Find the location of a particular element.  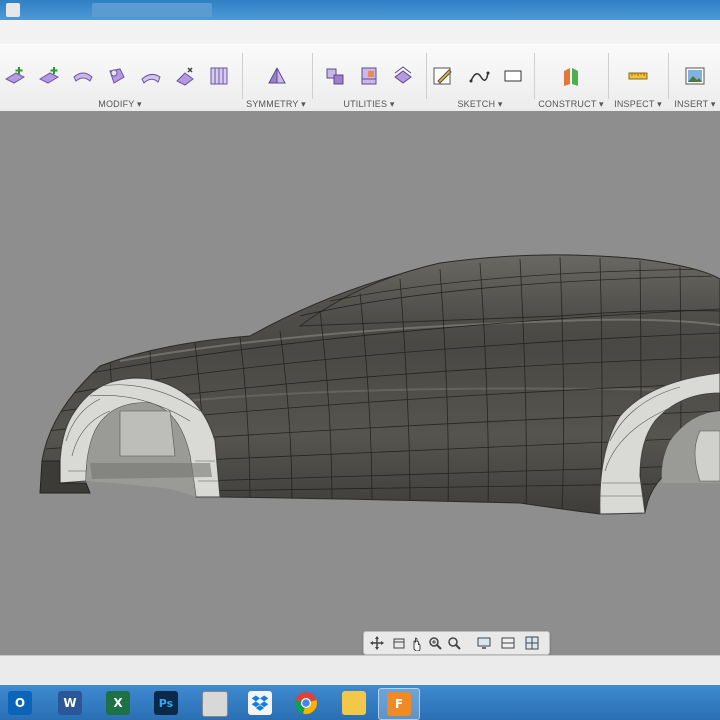

measure-icon is located at coordinates (638, 76).